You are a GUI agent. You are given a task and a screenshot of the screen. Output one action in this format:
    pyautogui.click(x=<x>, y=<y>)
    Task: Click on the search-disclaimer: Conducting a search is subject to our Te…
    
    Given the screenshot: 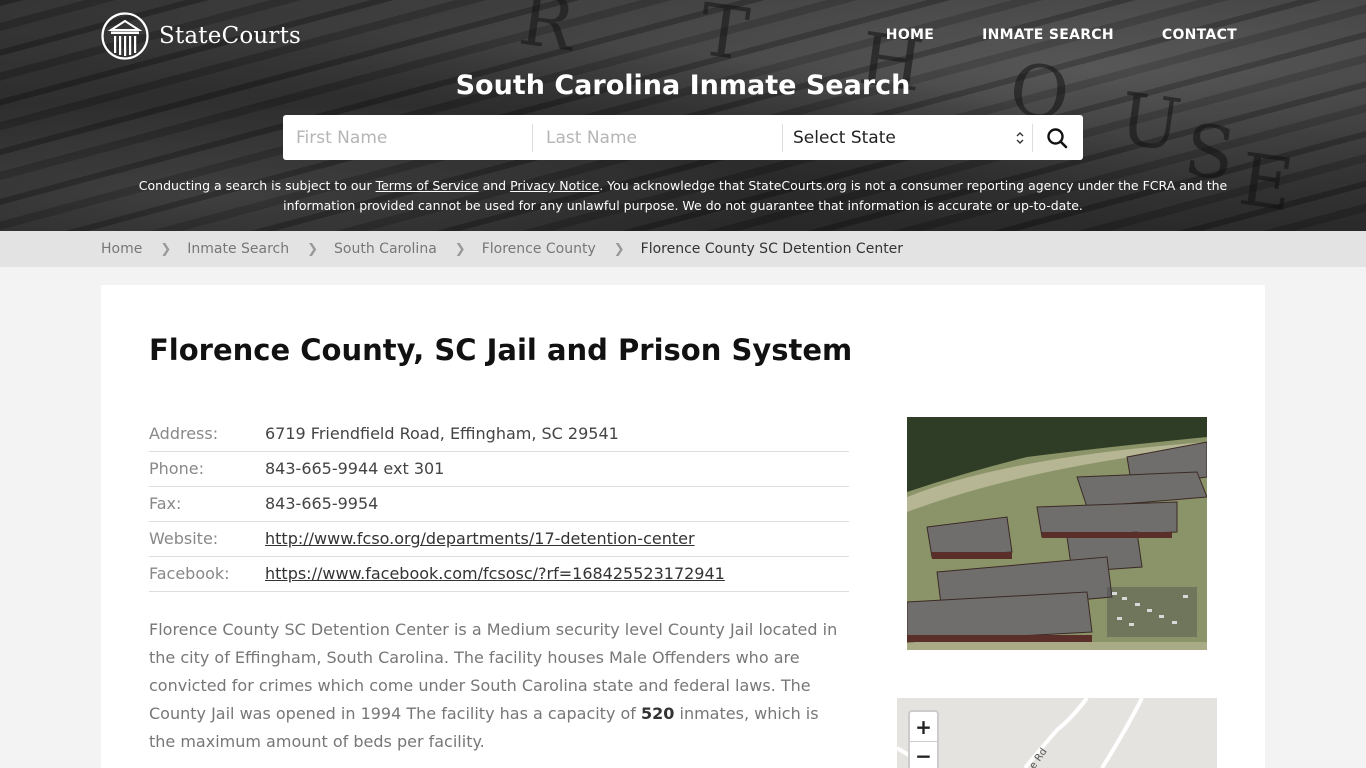 What is the action you would take?
    pyautogui.click(x=683, y=196)
    